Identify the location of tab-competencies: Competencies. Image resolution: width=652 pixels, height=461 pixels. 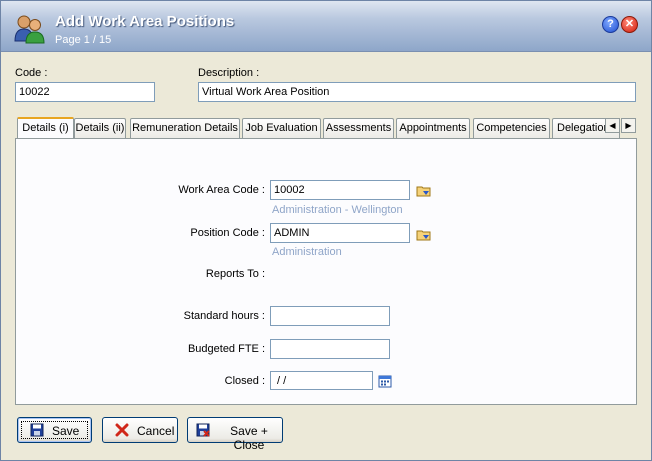
(511, 128).